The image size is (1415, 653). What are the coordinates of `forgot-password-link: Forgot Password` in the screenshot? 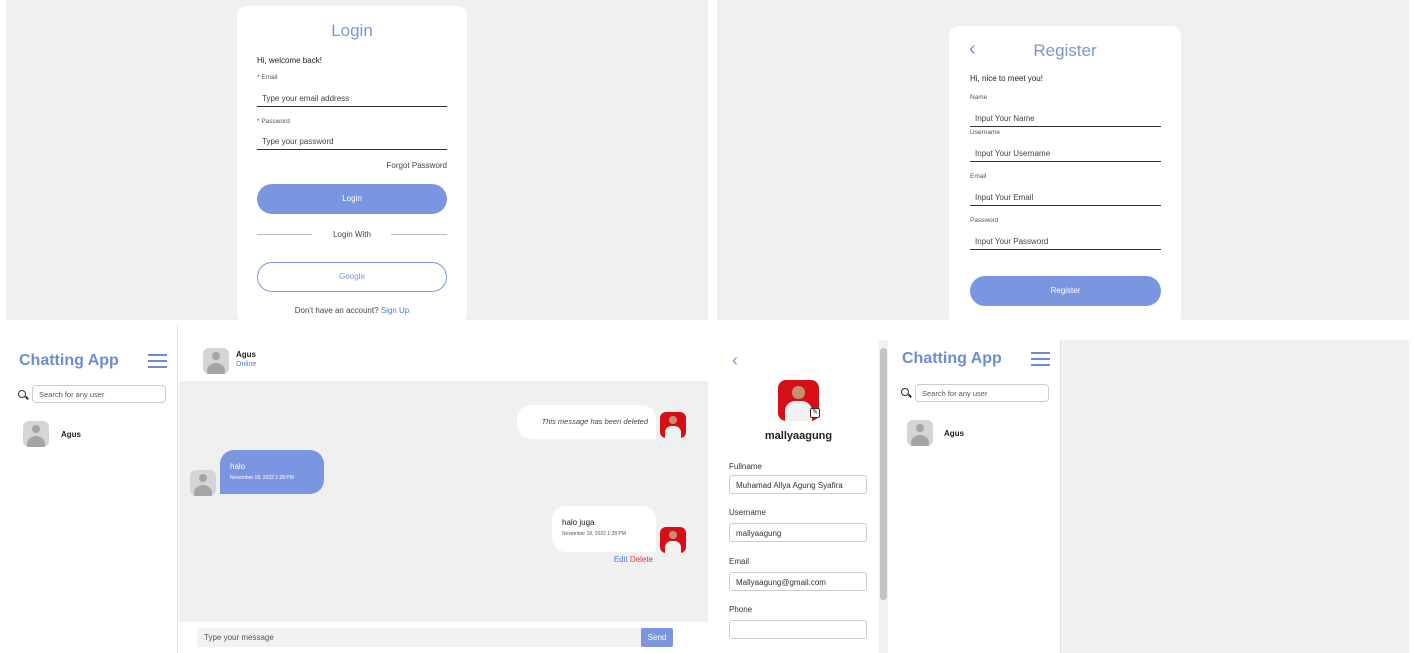 It's located at (417, 165).